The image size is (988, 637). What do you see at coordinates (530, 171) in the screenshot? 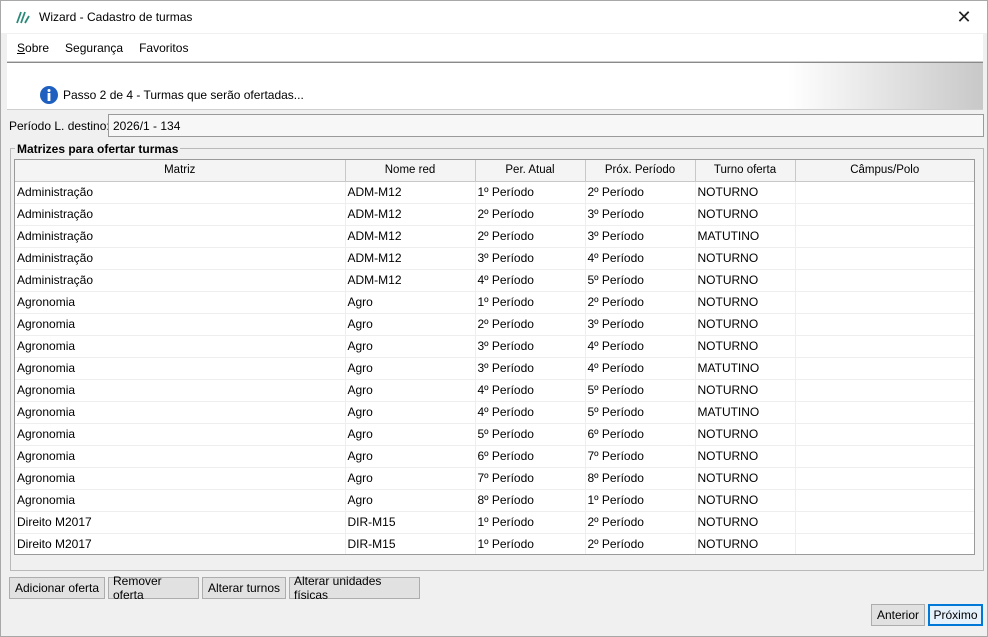
I see `column-header-per-atual: Per. Atual` at bounding box center [530, 171].